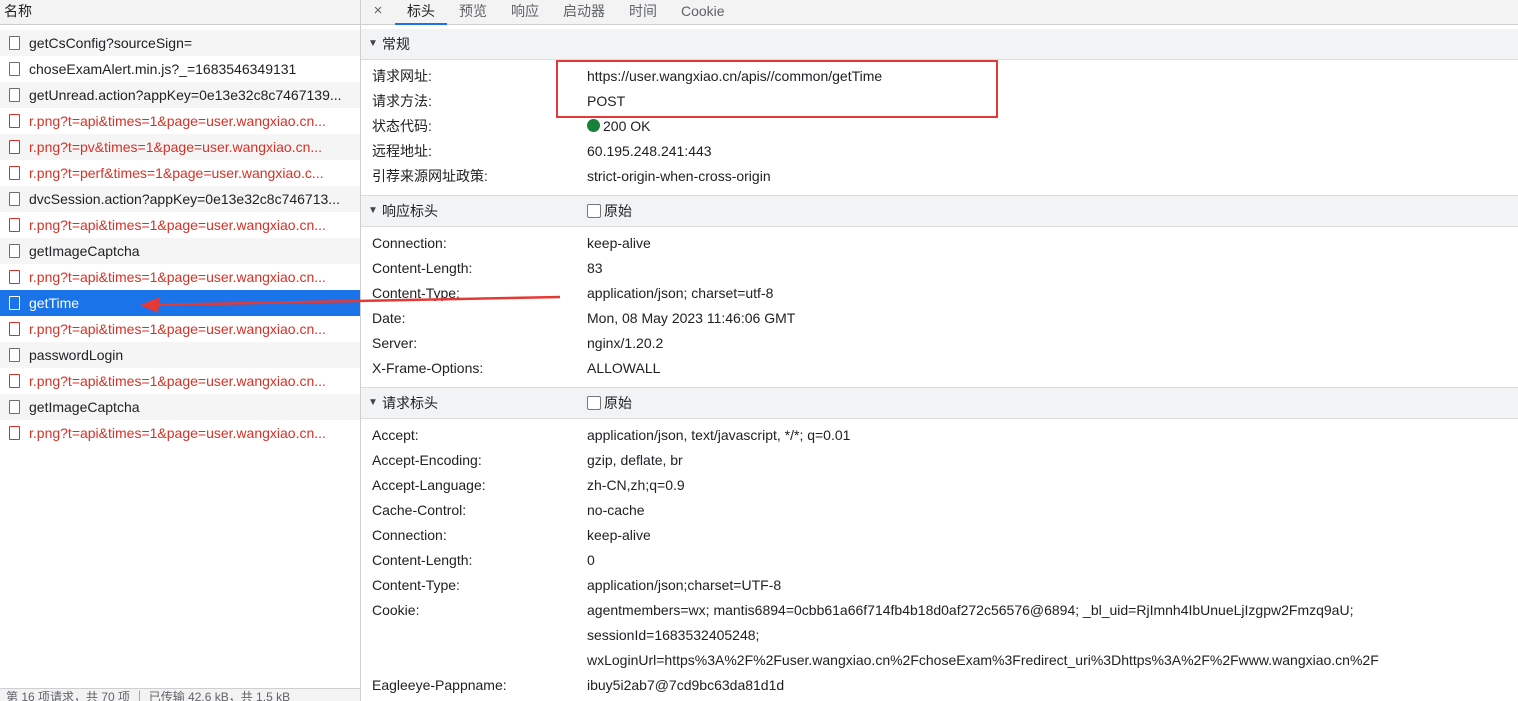 The width and height of the screenshot is (1518, 701). I want to click on raw-label: 原始, so click(618, 211).